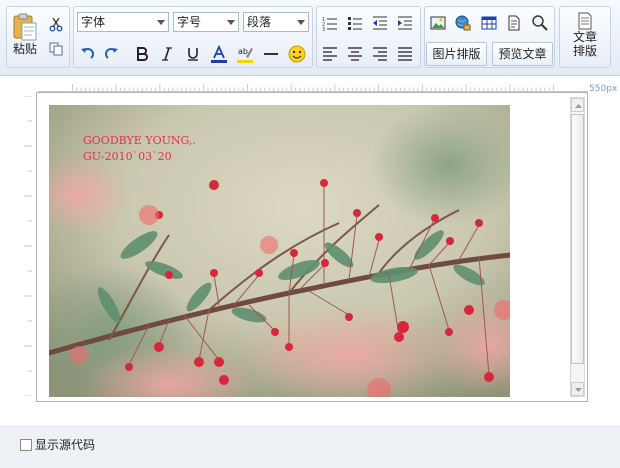 This screenshot has height=468, width=620. I want to click on document-icon, so click(514, 23).